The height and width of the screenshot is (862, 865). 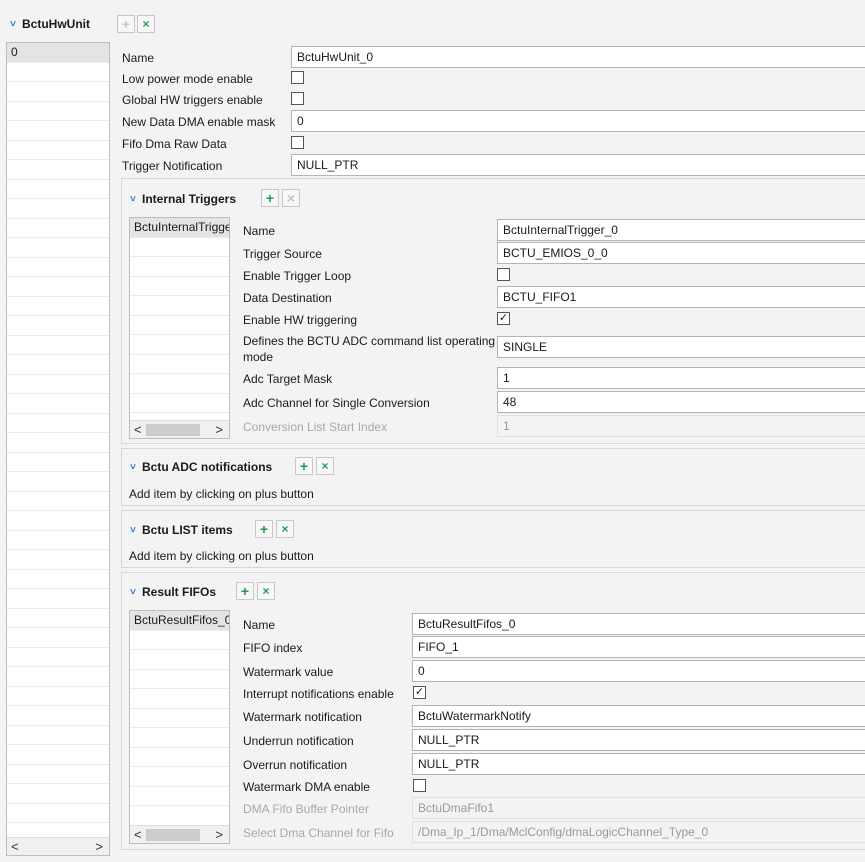 What do you see at coordinates (266, 591) in the screenshot?
I see `remove-fifo-button: ×` at bounding box center [266, 591].